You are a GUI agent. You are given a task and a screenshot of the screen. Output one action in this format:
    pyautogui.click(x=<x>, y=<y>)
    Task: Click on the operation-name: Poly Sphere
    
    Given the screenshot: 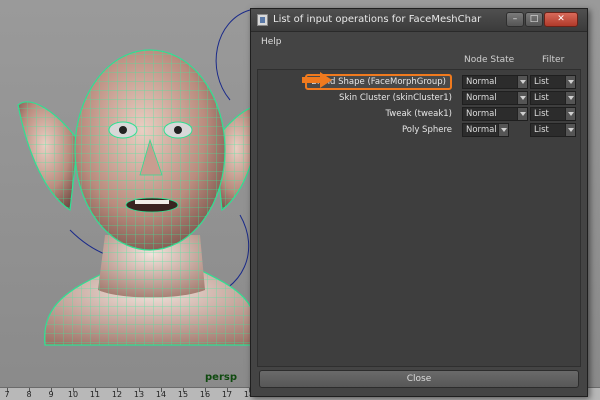 What is the action you would take?
    pyautogui.click(x=427, y=130)
    